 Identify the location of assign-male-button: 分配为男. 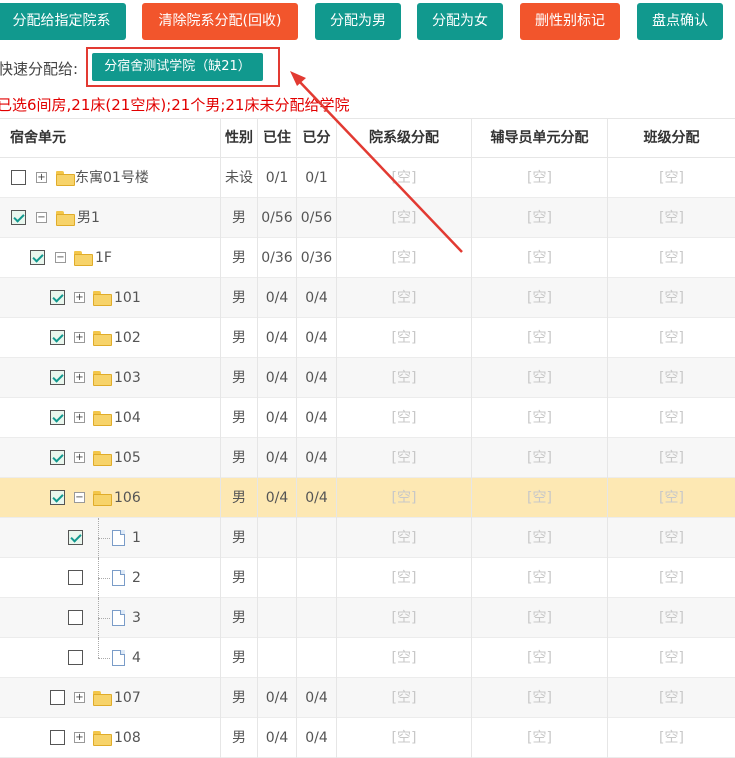
(358, 21).